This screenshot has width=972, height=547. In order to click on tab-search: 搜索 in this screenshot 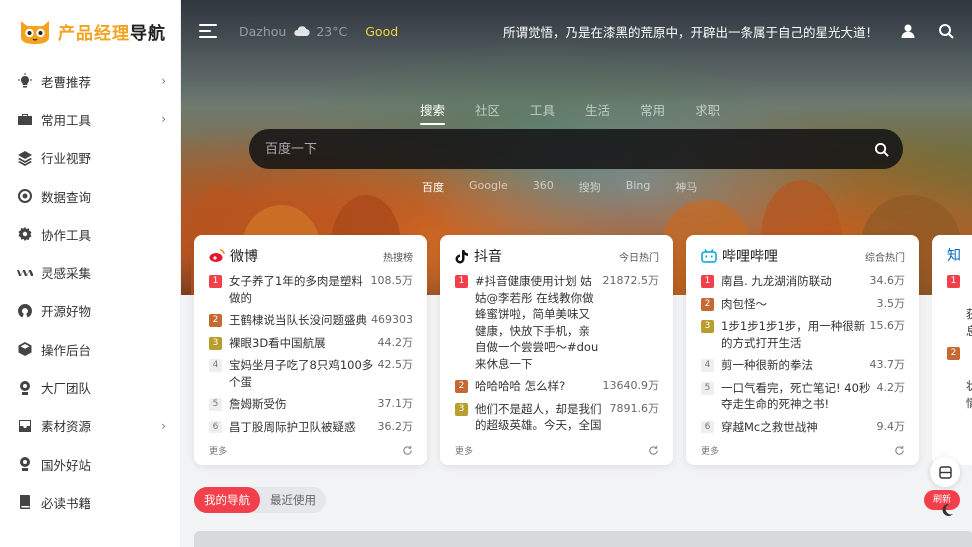, I will do `click(433, 112)`.